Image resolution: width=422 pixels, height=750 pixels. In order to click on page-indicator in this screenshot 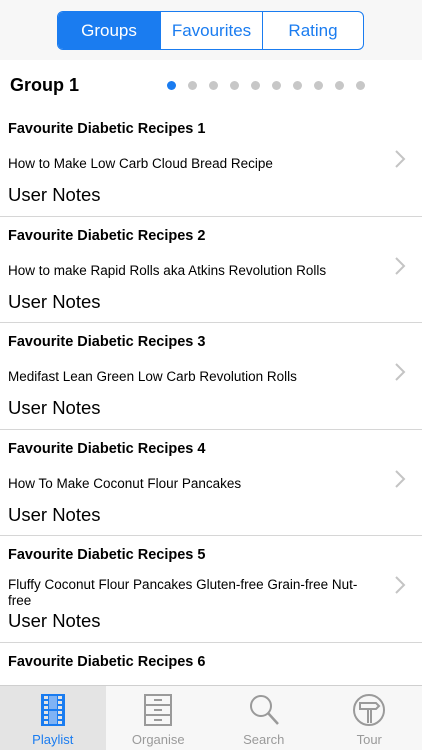, I will do `click(266, 85)`.